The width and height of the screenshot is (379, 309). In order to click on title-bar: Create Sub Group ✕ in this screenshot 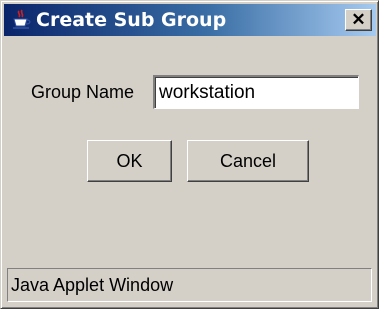, I will do `click(190, 20)`.